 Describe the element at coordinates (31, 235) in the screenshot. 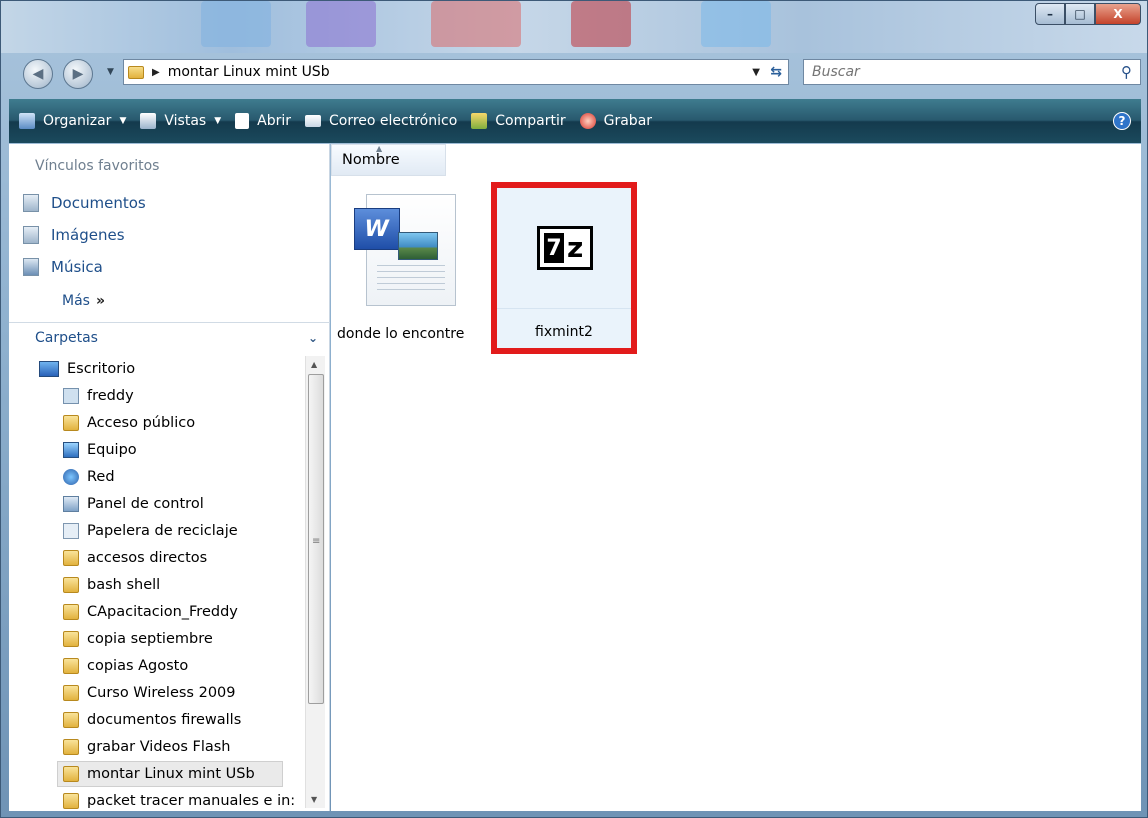

I see `pictures-icon` at that location.